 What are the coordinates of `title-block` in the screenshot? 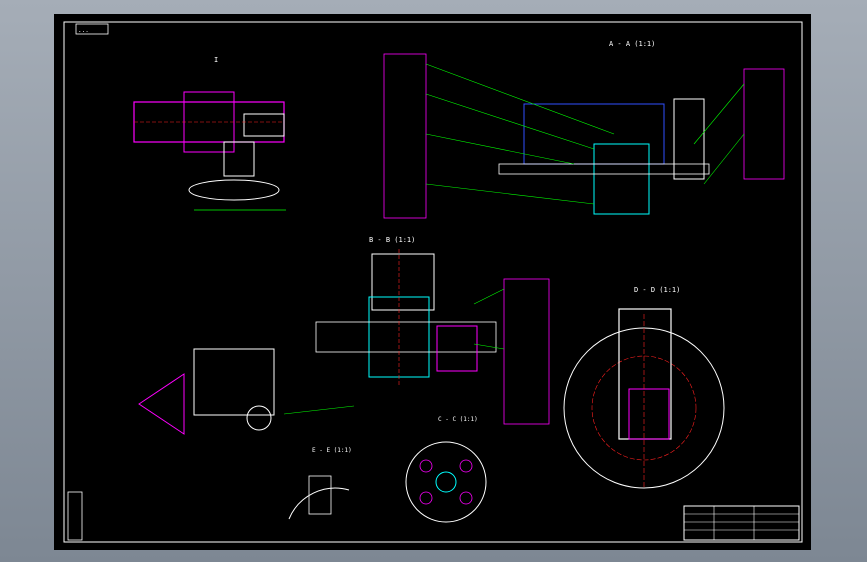 It's located at (741, 523).